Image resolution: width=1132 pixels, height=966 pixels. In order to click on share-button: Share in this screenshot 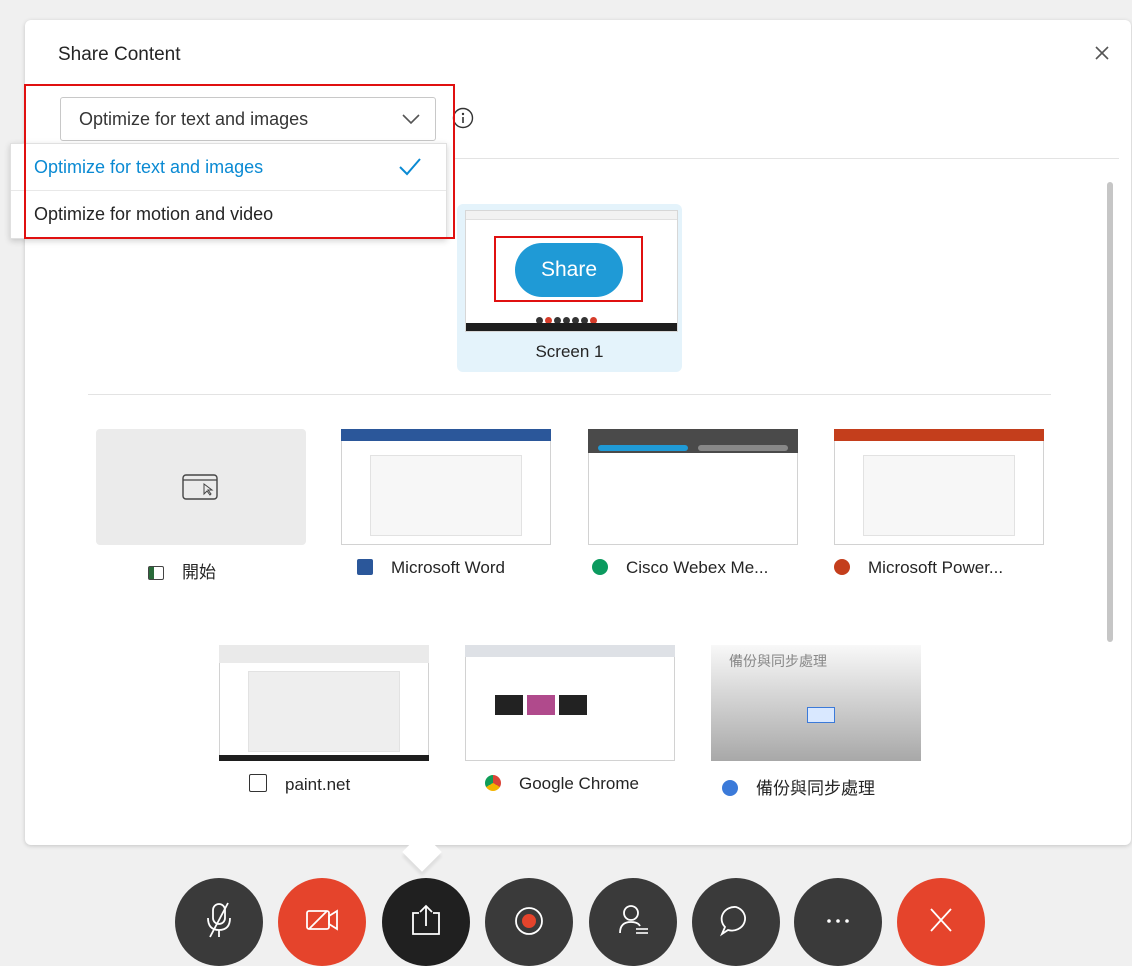, I will do `click(569, 270)`.